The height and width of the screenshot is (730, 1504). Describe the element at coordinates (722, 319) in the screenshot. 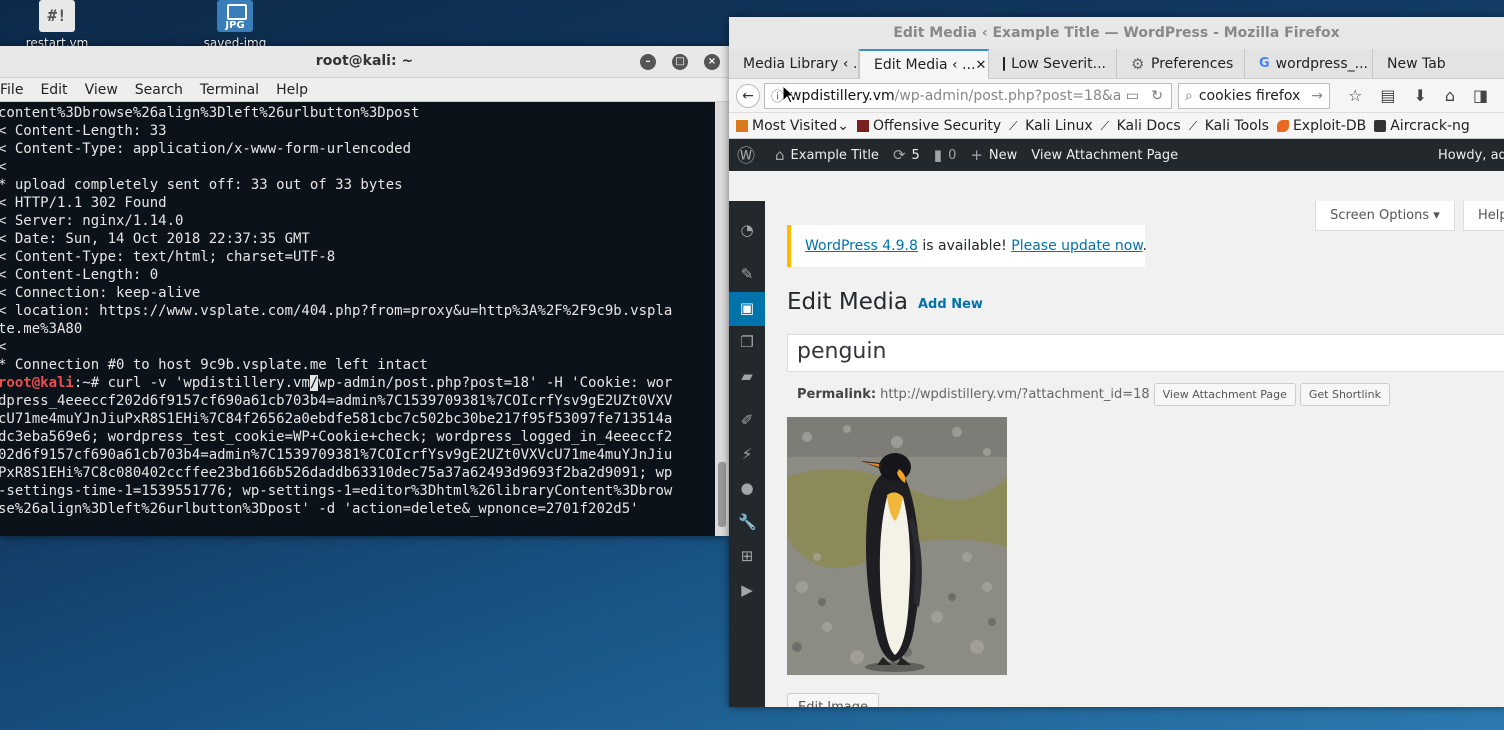

I see `terminal-scrollbar` at that location.